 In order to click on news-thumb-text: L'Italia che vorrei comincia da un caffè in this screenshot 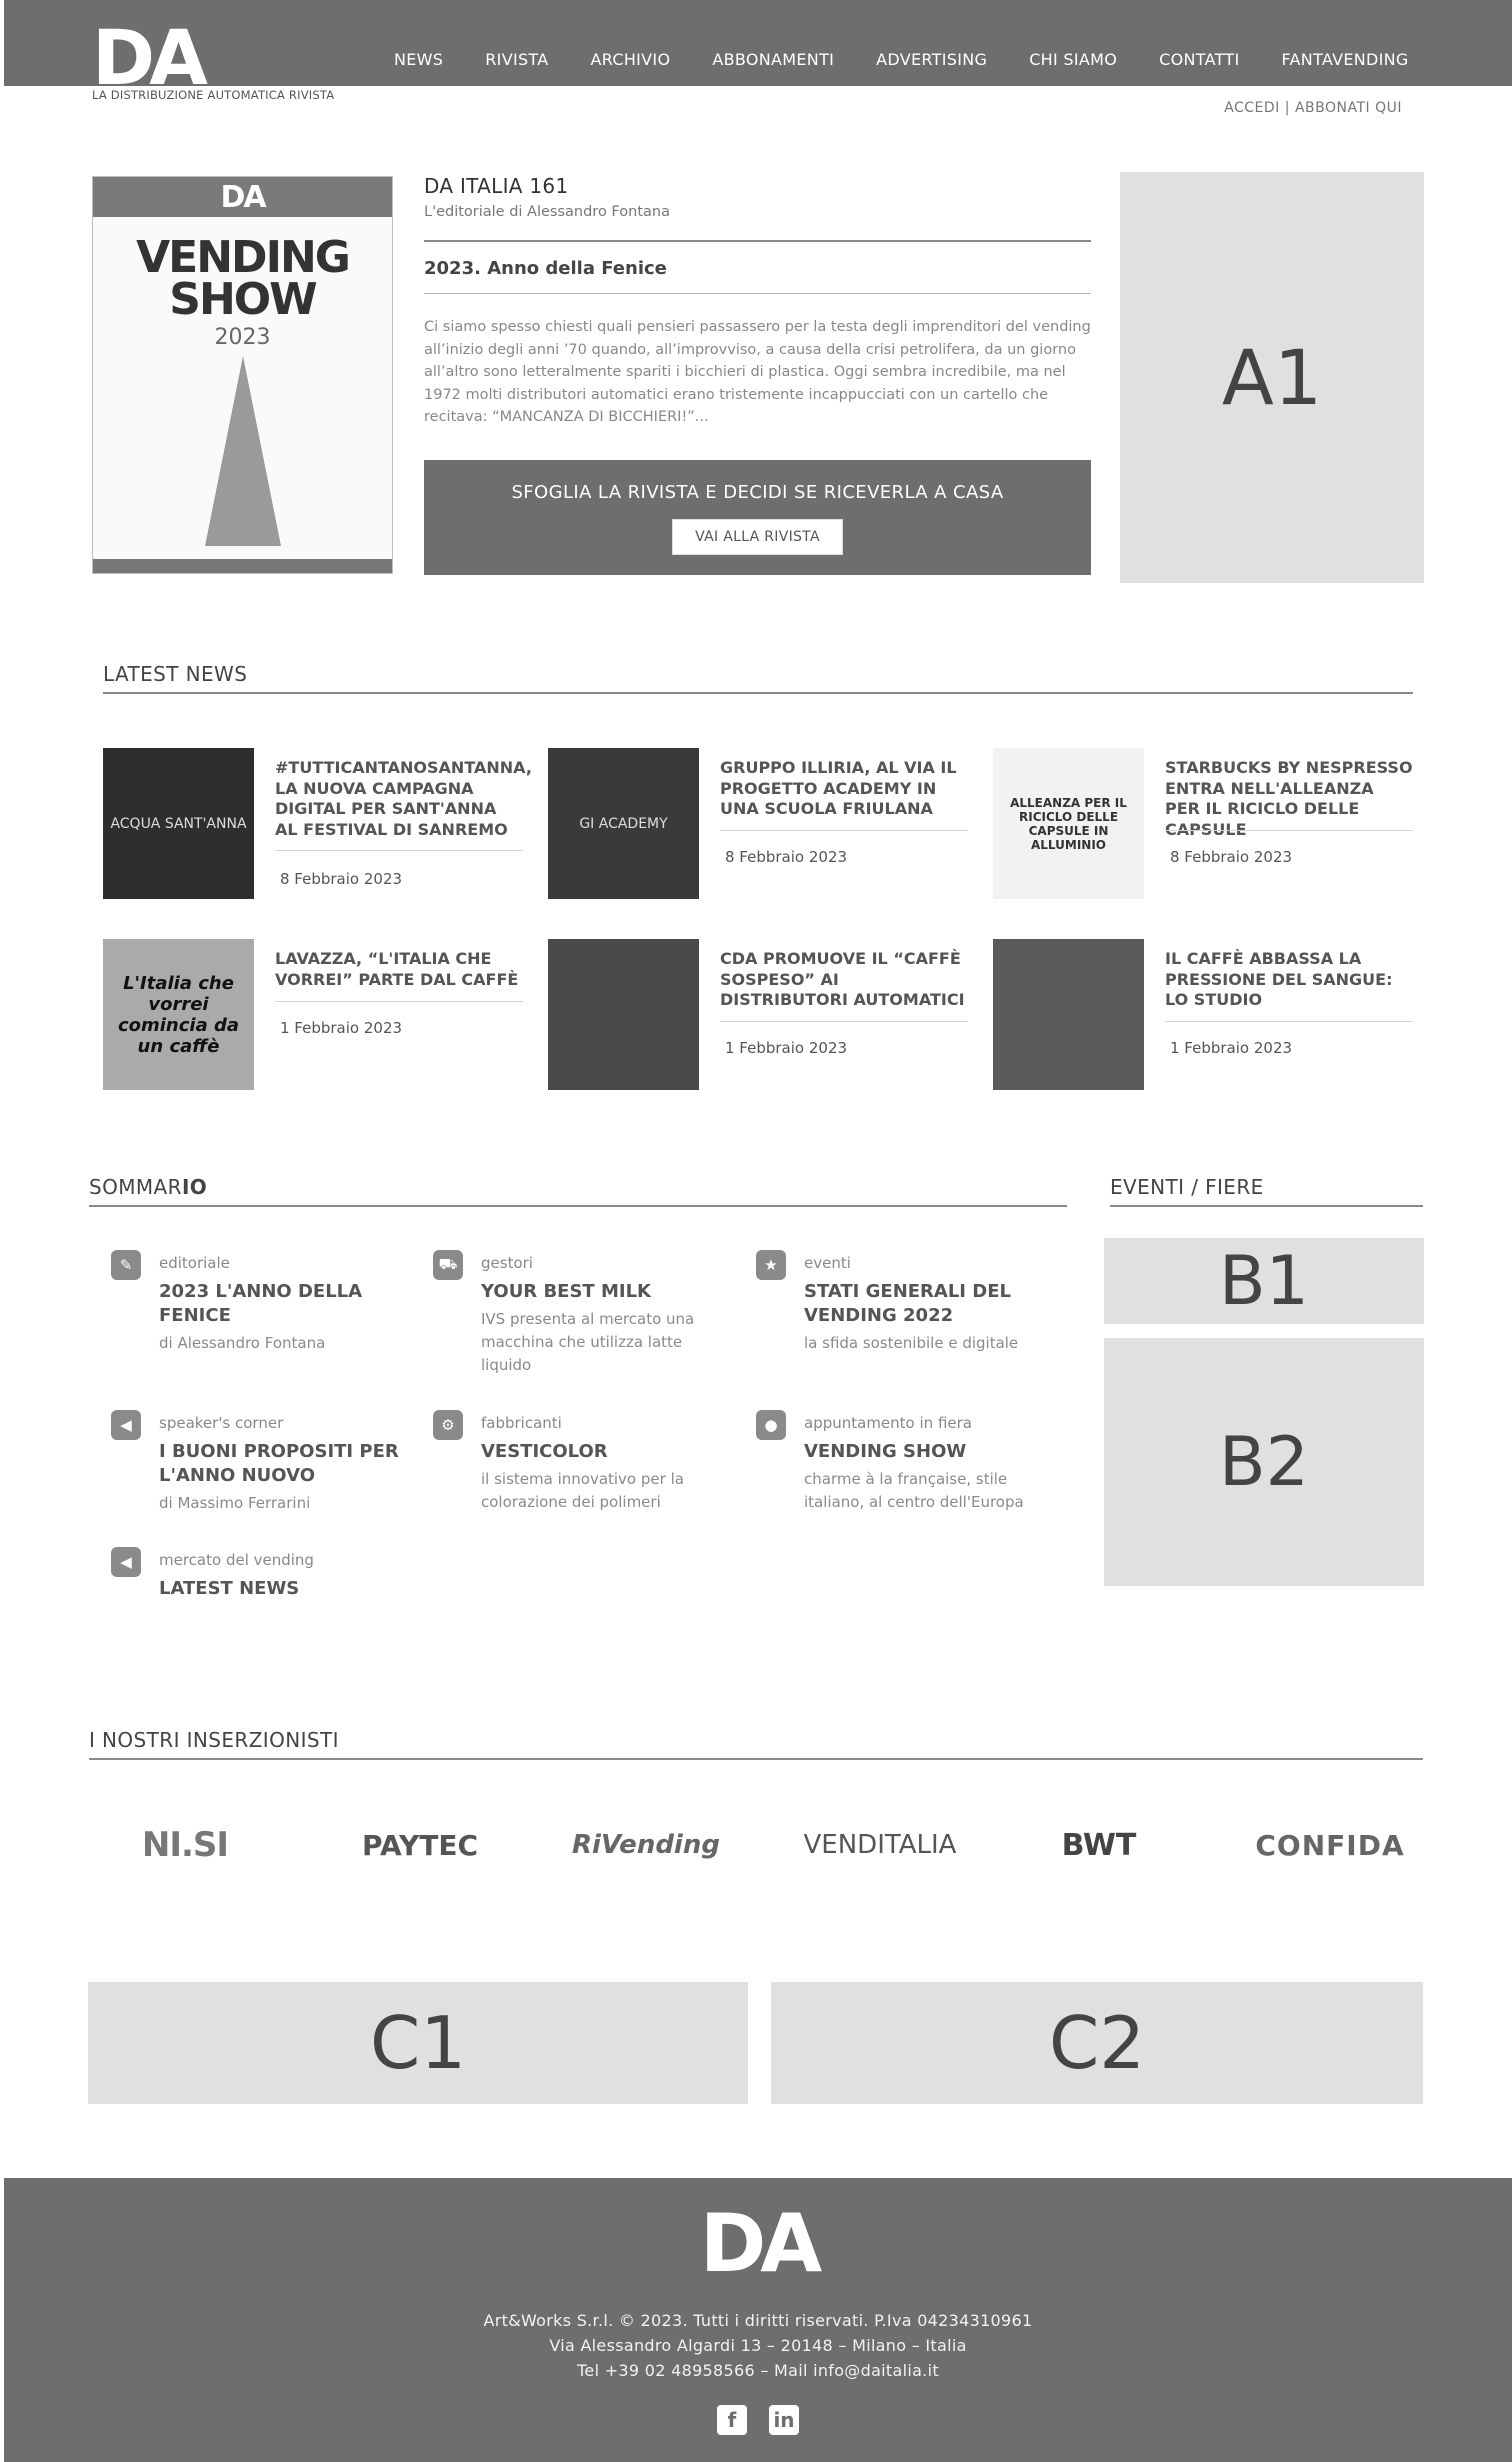, I will do `click(178, 1014)`.